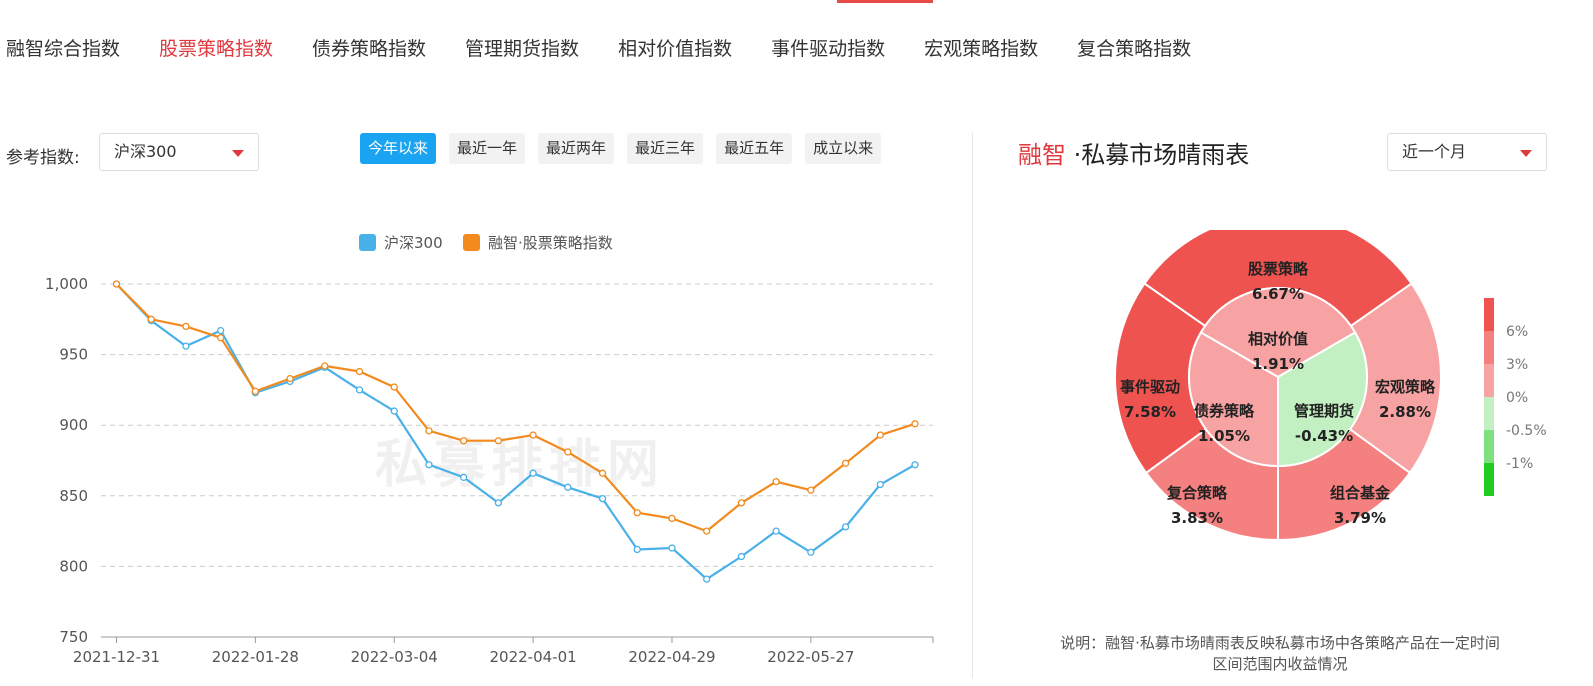 Image resolution: width=1593 pixels, height=686 pixels. I want to click on tab-event-driven: 事件驱动指数, so click(828, 47).